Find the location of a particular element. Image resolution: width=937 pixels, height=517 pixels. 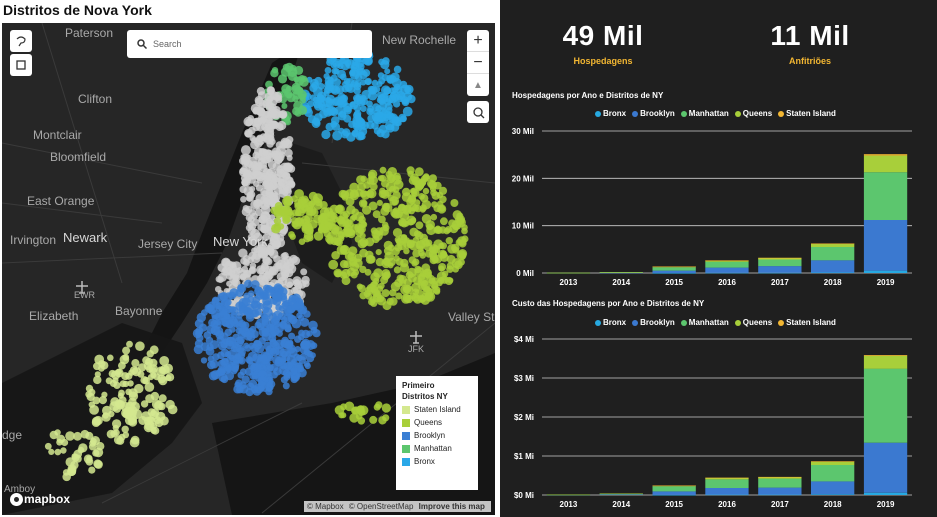

legend-item: Staten Island is located at coordinates (437, 409).